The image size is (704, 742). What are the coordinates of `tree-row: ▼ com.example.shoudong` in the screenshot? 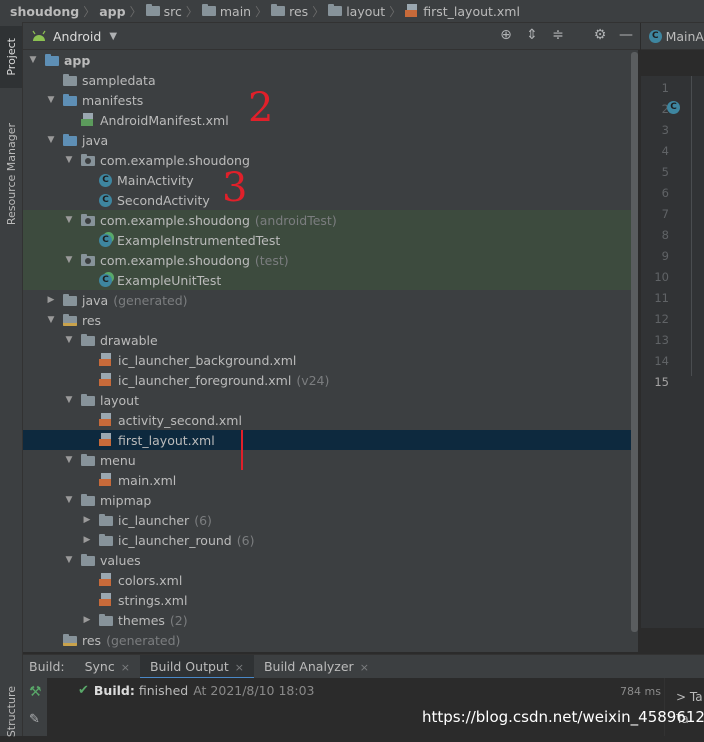 It's located at (330, 160).